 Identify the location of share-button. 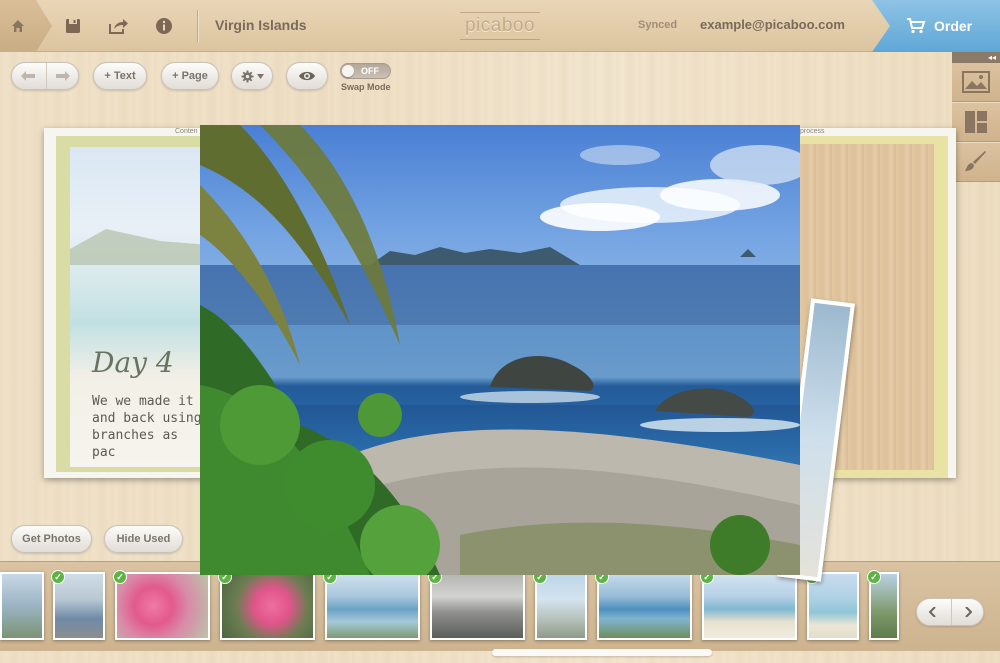
(118, 26).